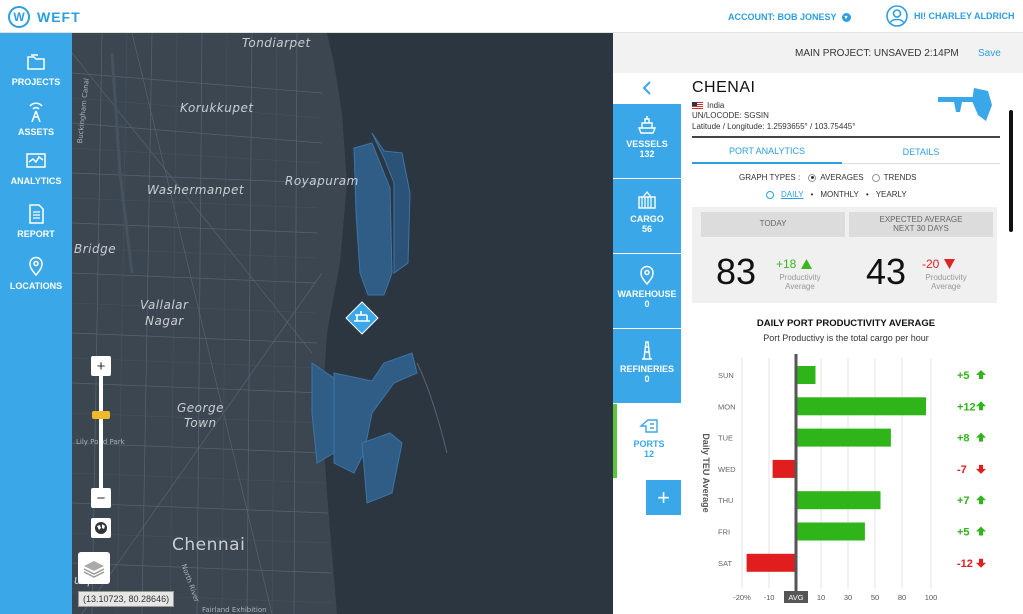  What do you see at coordinates (217, 108) in the screenshot?
I see `map-label-korukkupet: Korukkupet` at bounding box center [217, 108].